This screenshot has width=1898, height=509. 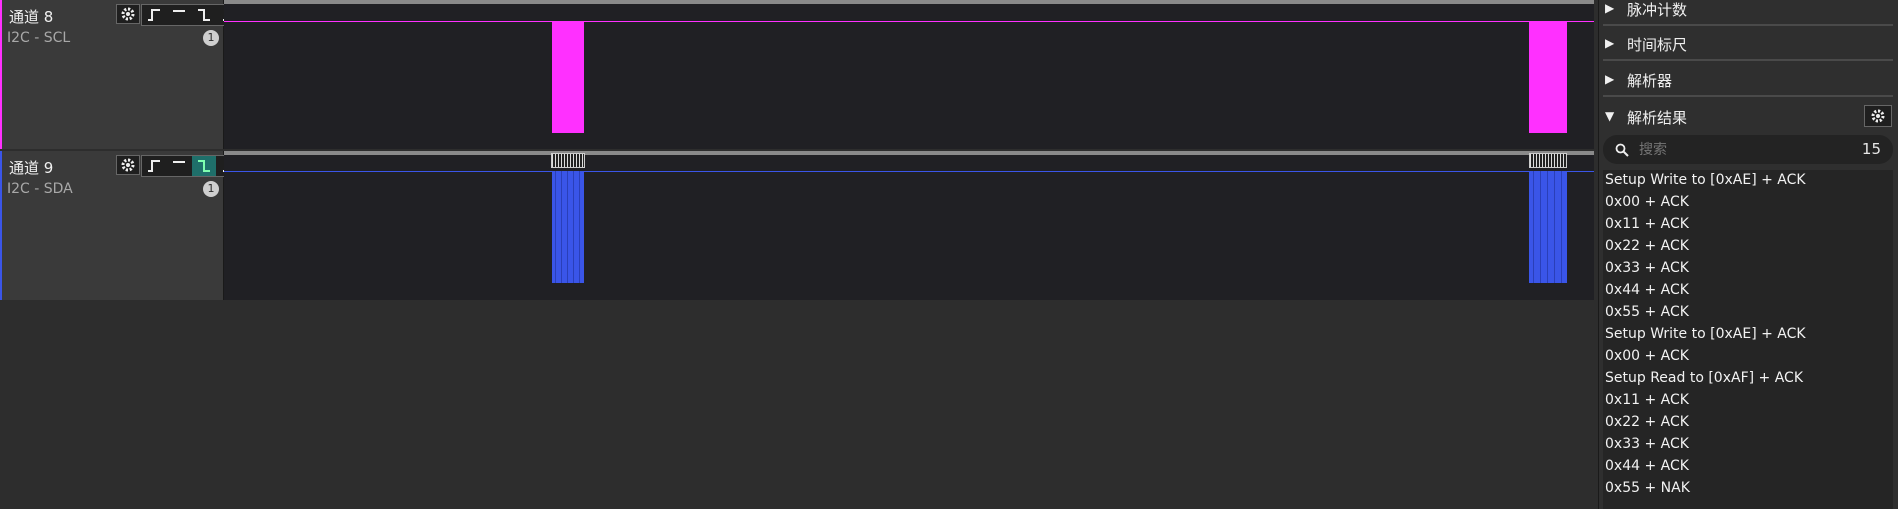 What do you see at coordinates (1650, 81) in the screenshot?
I see `section-label: 解析器` at bounding box center [1650, 81].